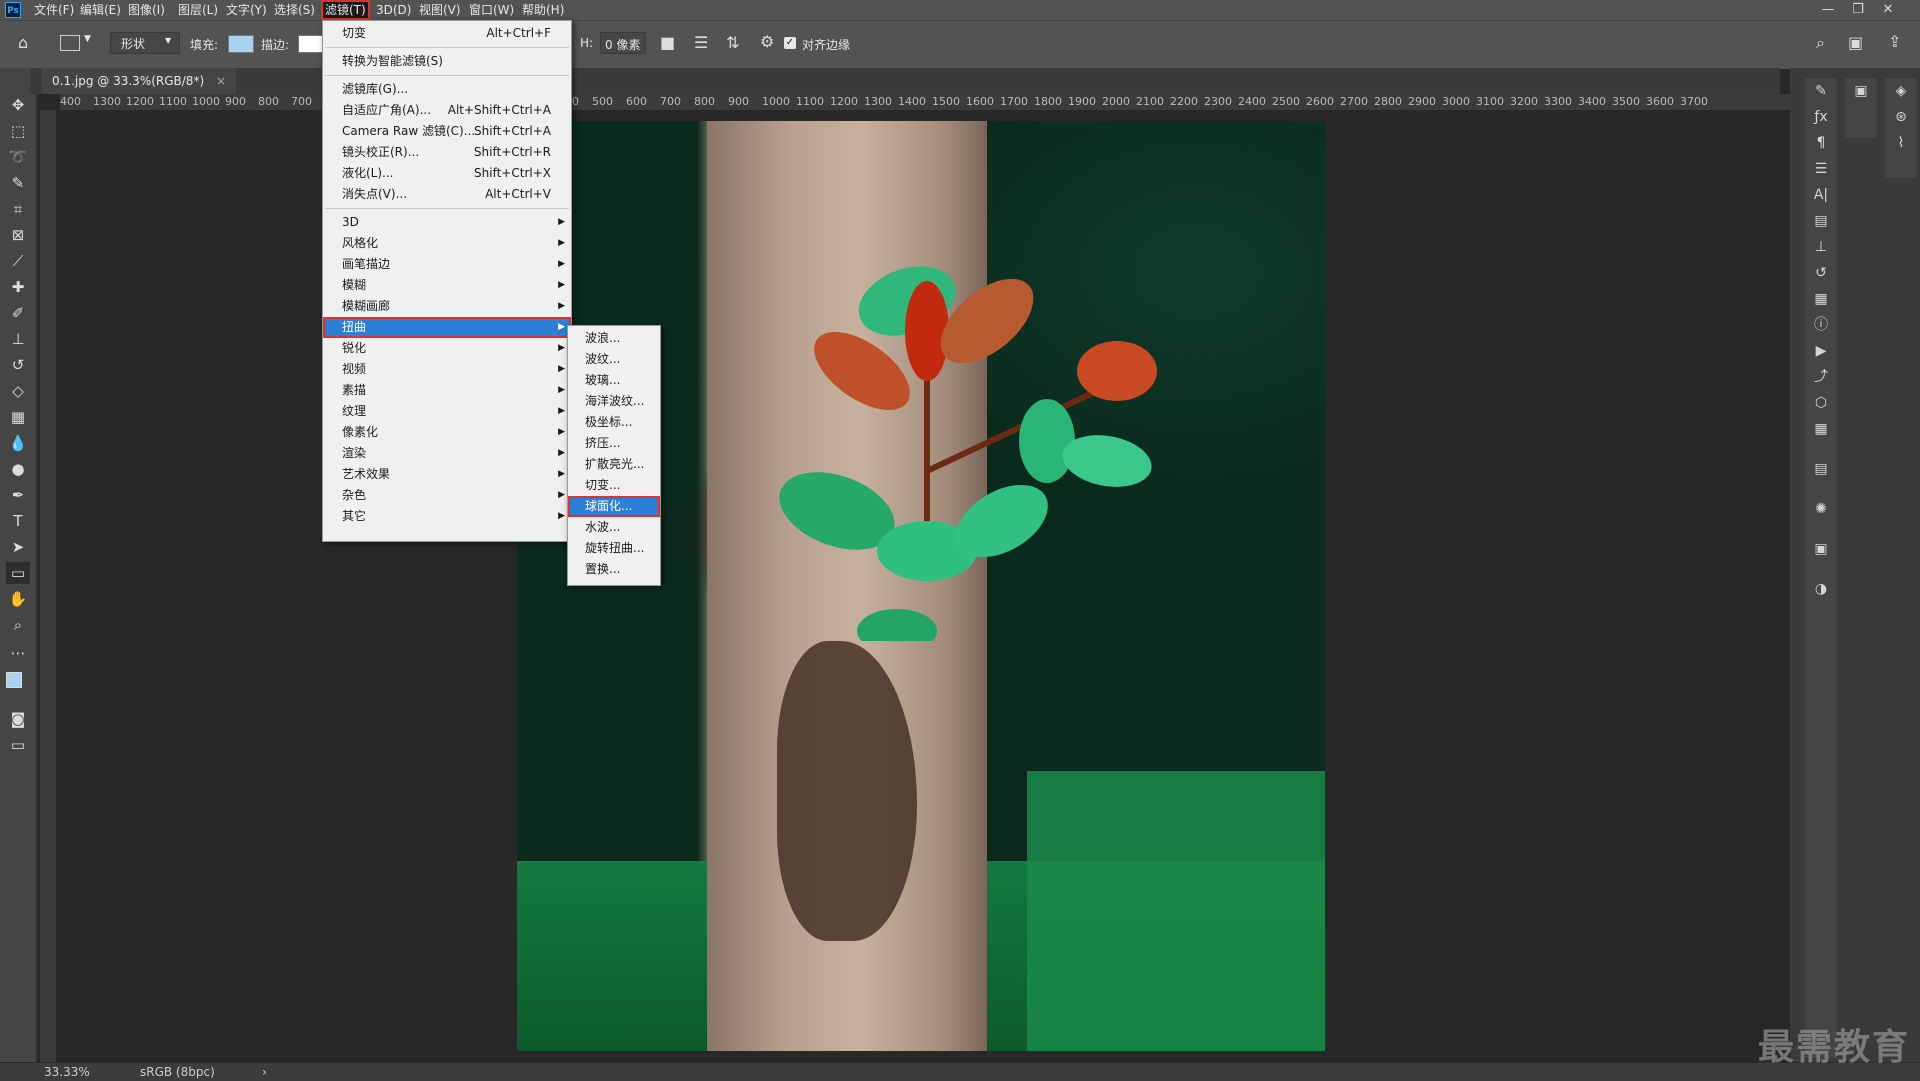  Describe the element at coordinates (1821, 221) in the screenshot. I see `glyphs-icon: ▤` at that location.